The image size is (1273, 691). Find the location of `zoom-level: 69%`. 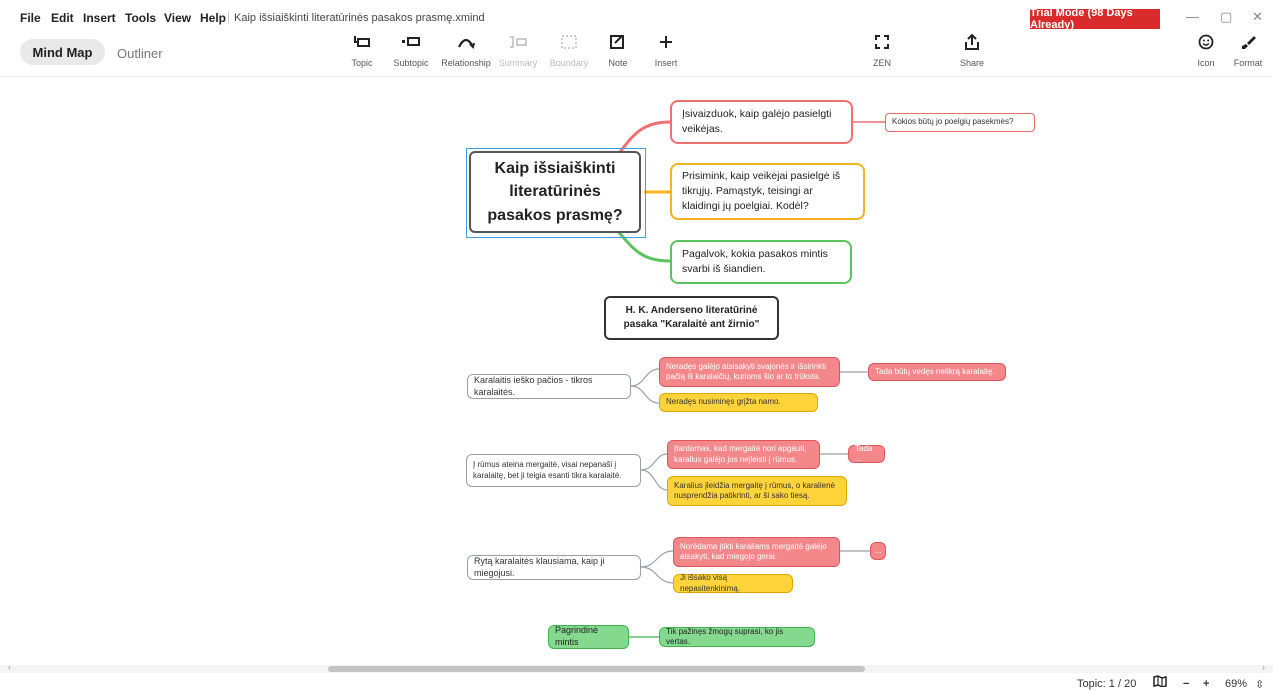

zoom-level: 69% is located at coordinates (1236, 684).